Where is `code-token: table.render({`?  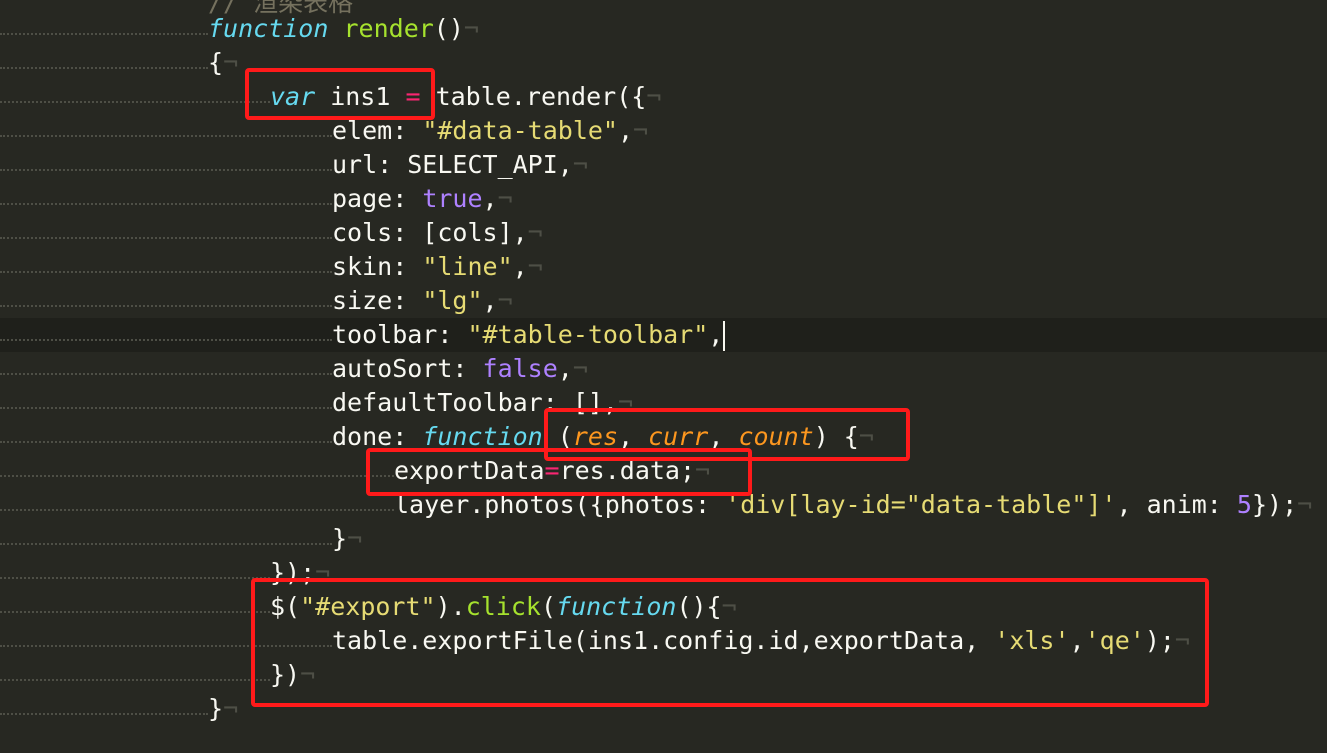 code-token: table.render({ is located at coordinates (533, 96).